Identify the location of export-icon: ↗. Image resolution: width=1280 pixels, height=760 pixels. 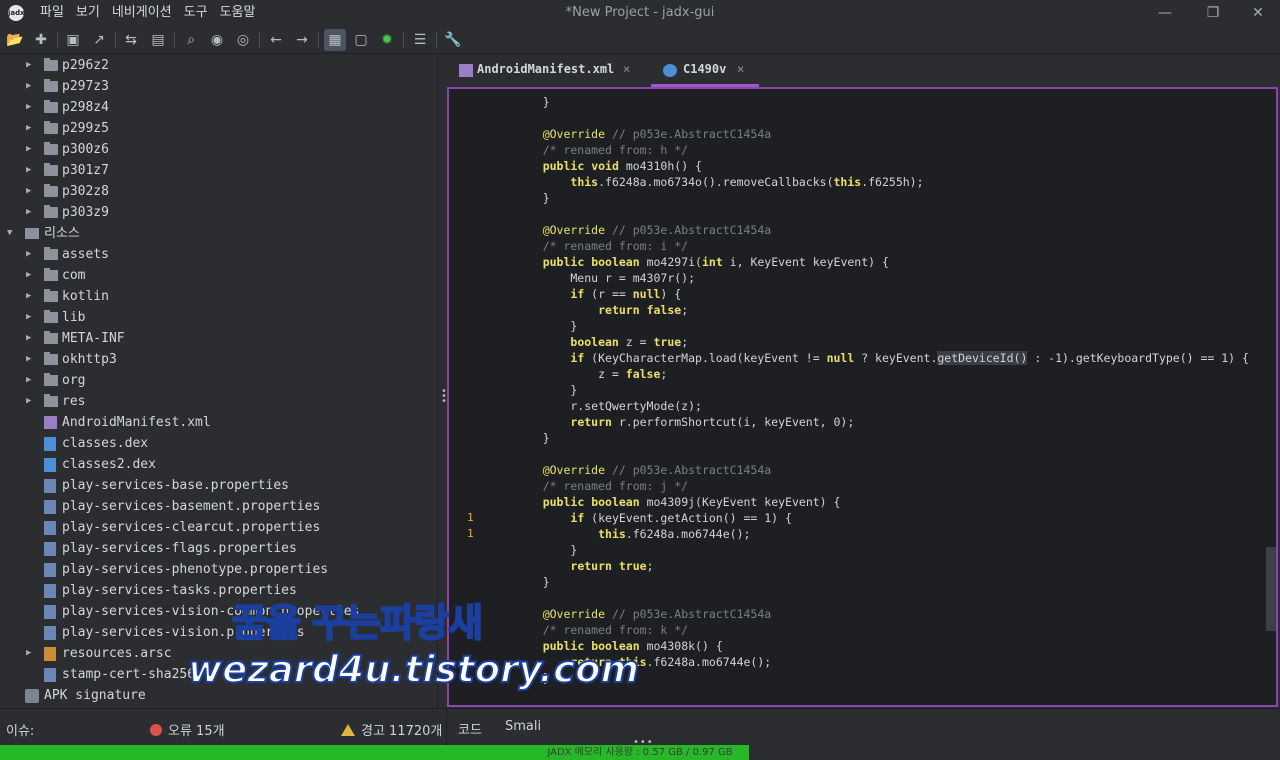
(99, 40).